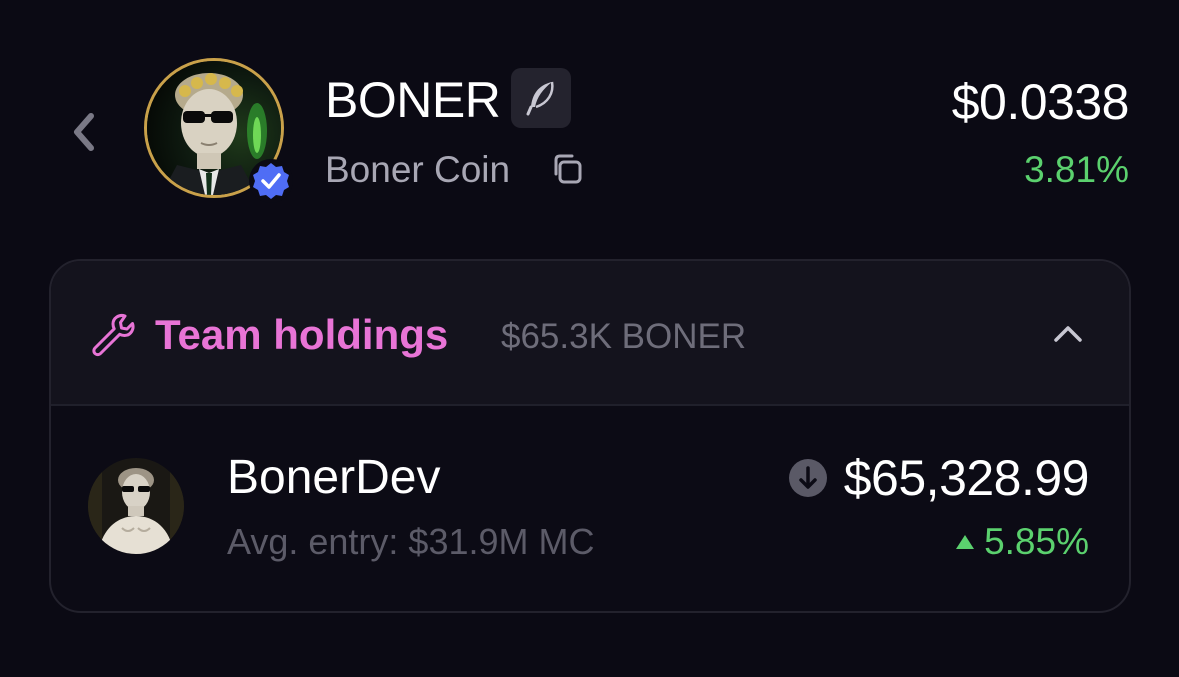 Image resolution: width=1179 pixels, height=677 pixels. What do you see at coordinates (302, 334) in the screenshot?
I see `team-holdings-title: Team holdings` at bounding box center [302, 334].